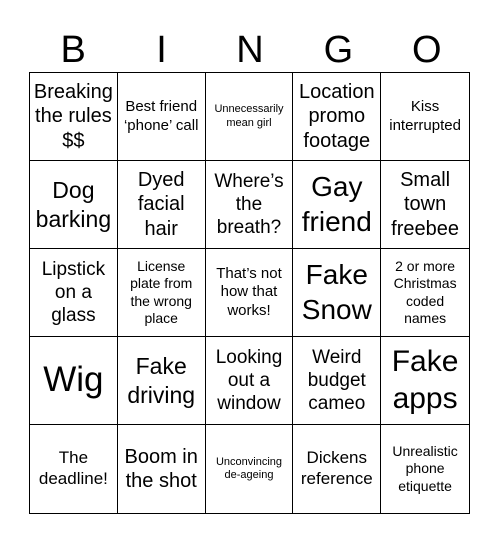 The image size is (500, 544). Describe the element at coordinates (161, 117) in the screenshot. I see `bingo-cell: Best friend ‘phone’ call` at that location.